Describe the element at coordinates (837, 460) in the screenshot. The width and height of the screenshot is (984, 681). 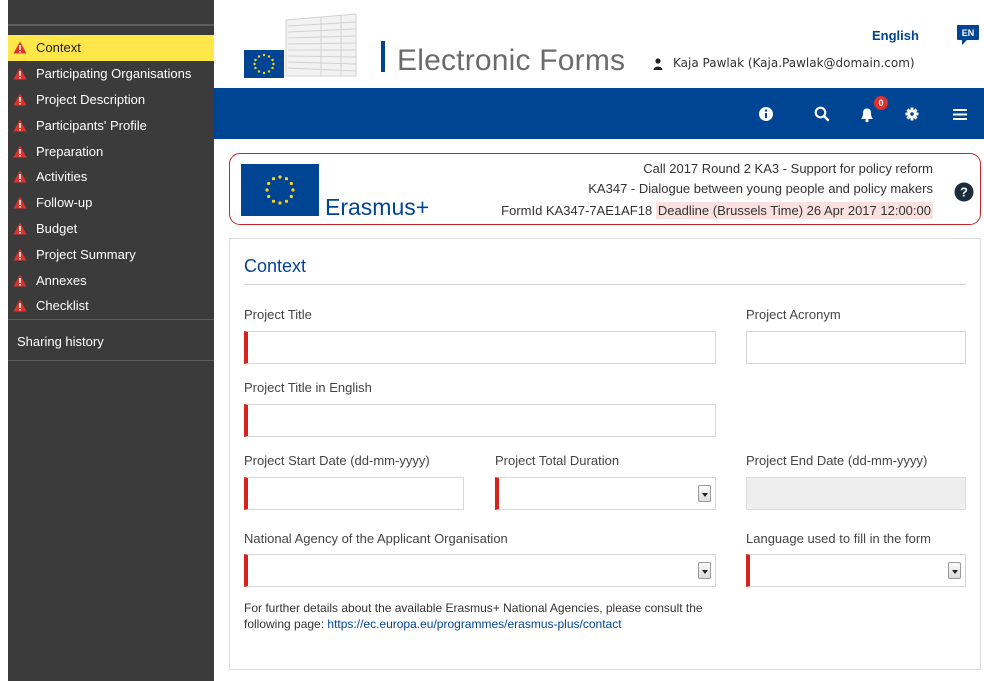
I see `end-date-label: Project End Date (dd-mm-yyyy)` at that location.